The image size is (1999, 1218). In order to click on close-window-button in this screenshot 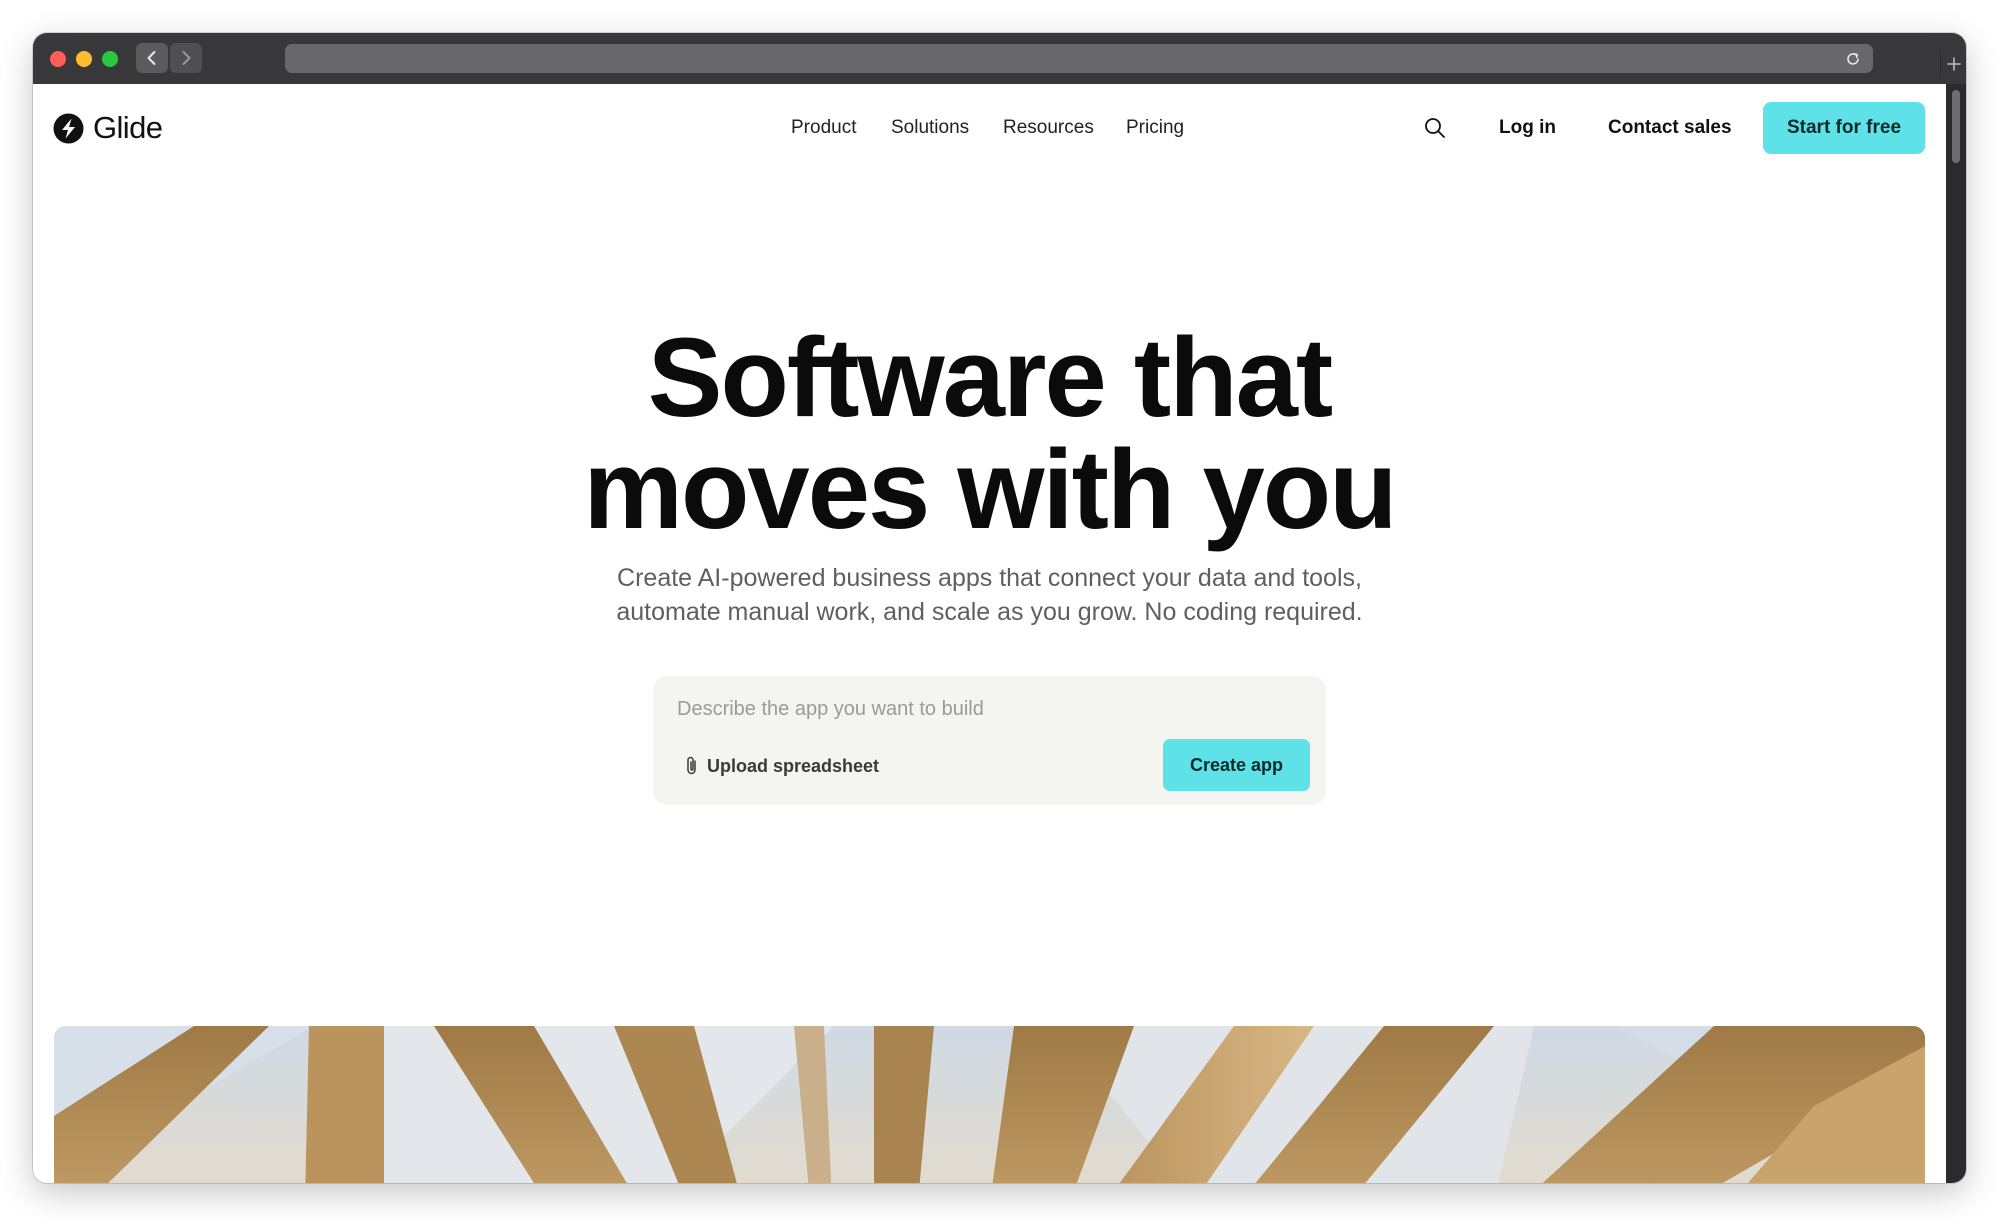, I will do `click(58, 59)`.